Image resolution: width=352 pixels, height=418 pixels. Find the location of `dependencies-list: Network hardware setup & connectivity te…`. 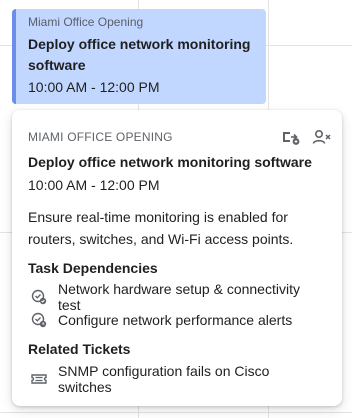

dependencies-list: Network hardware setup & connectivity te… is located at coordinates (177, 306).